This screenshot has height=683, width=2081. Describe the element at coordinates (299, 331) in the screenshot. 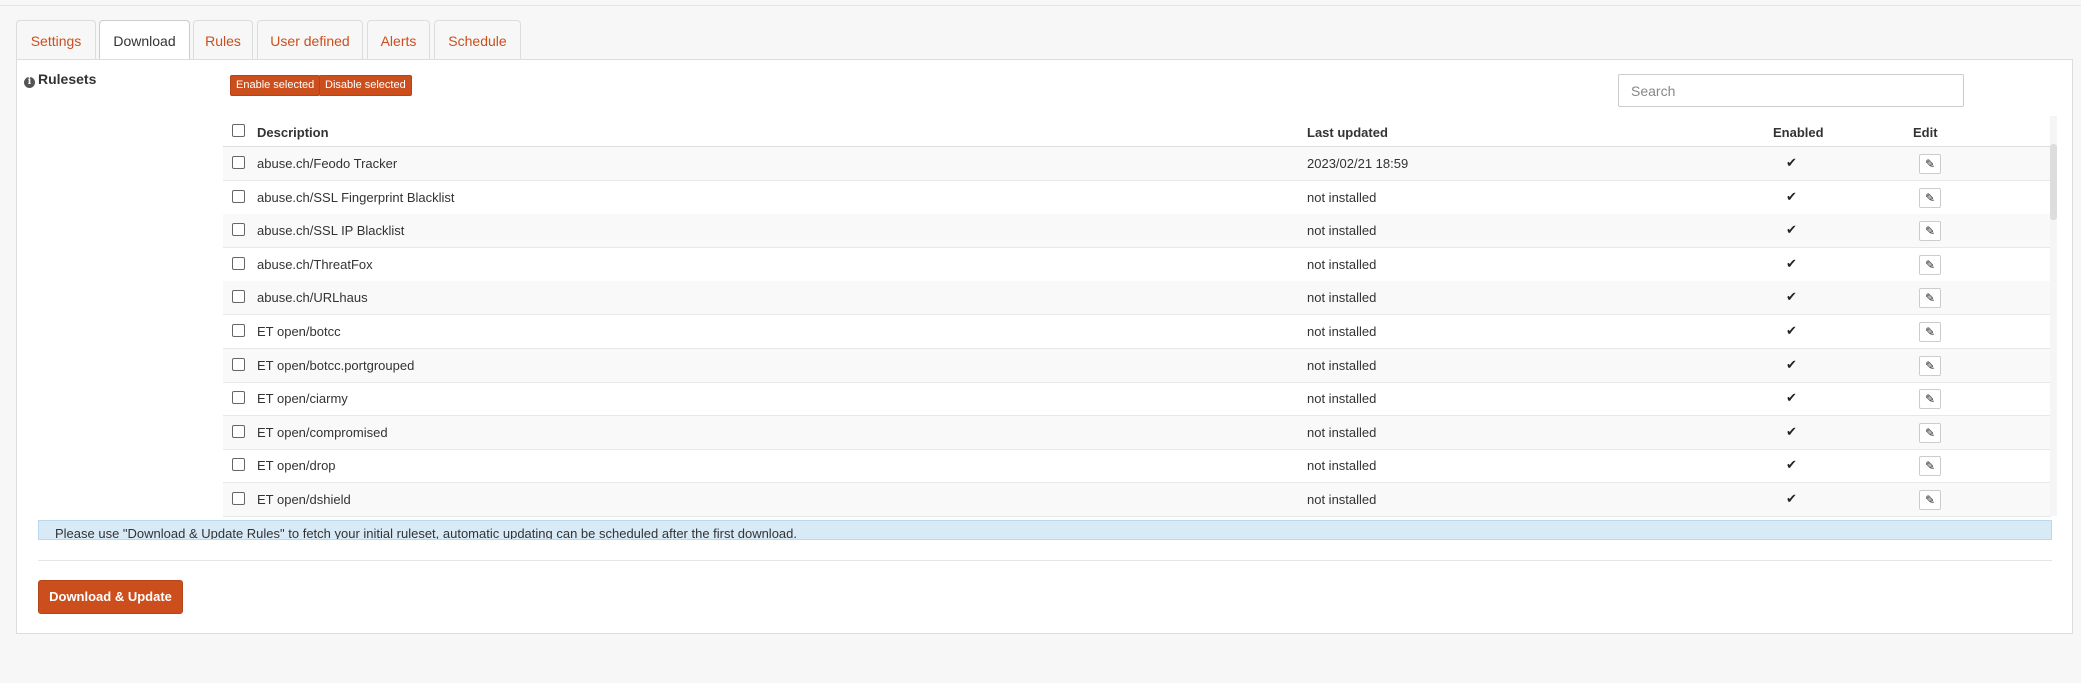

I see `row-description: ET open/botcc` at that location.